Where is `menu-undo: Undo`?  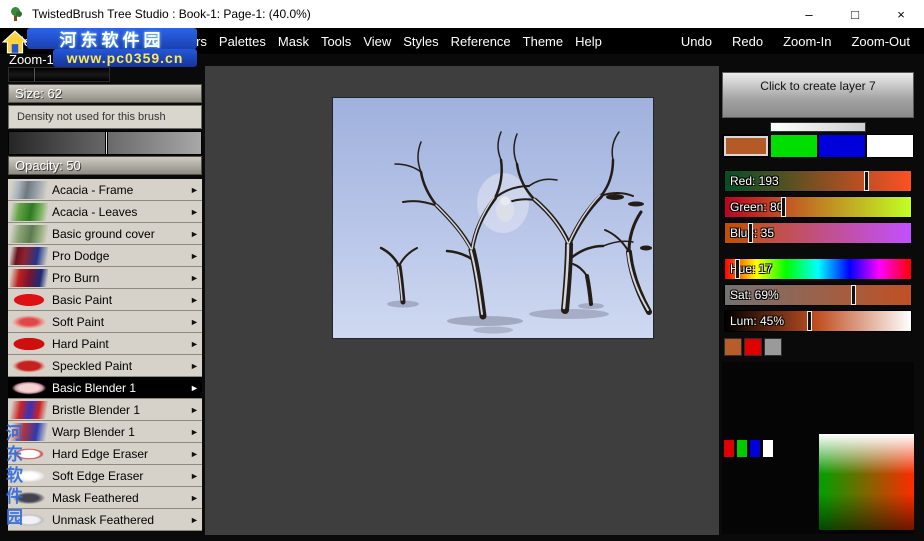
menu-undo: Undo is located at coordinates (696, 41).